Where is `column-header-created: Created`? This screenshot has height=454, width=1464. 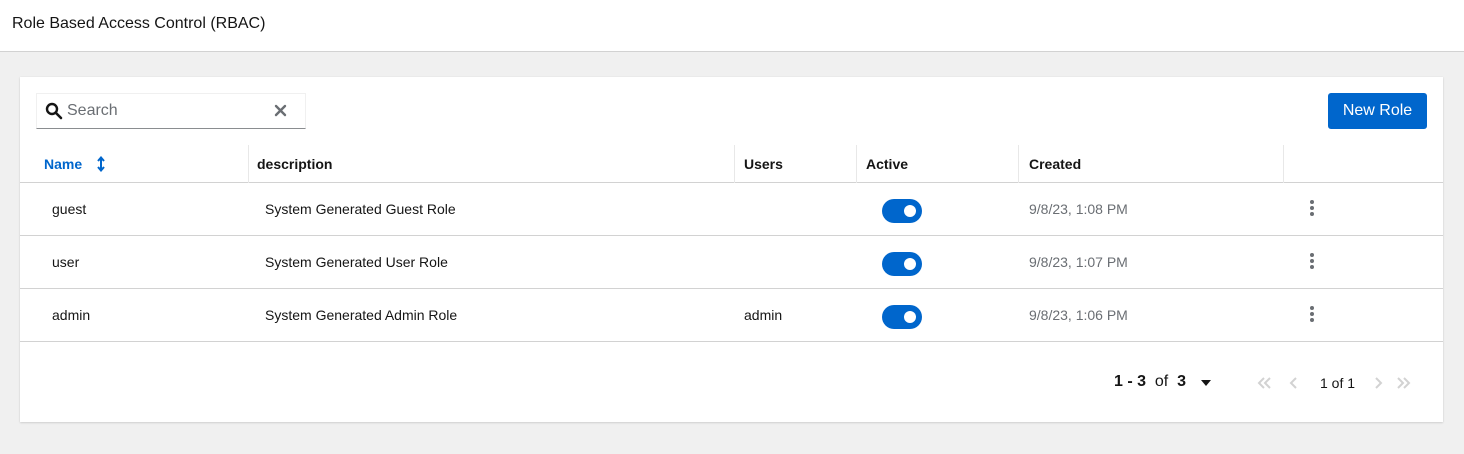
column-header-created: Created is located at coordinates (1151, 164).